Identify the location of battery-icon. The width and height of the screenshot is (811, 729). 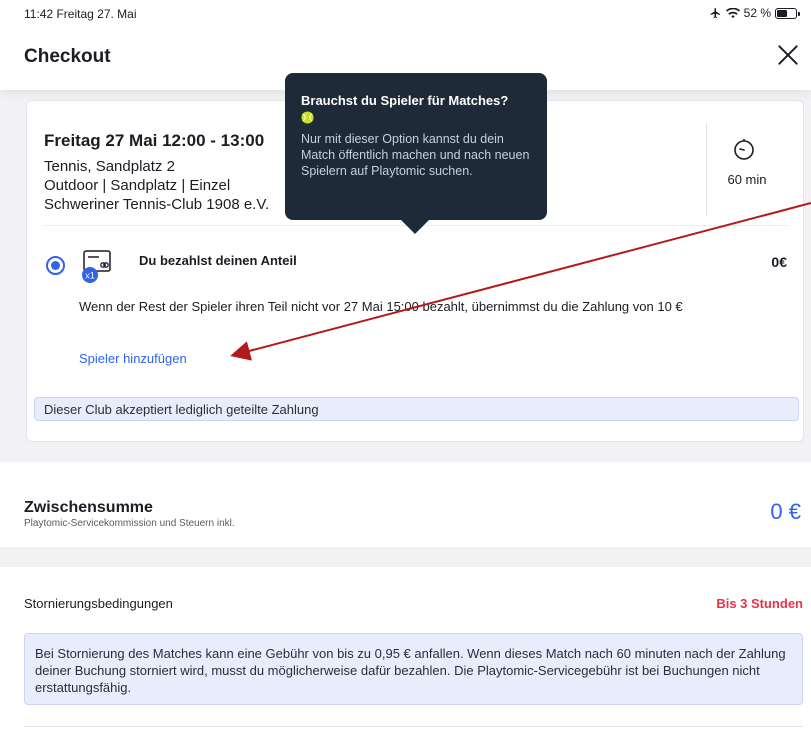
(787, 13).